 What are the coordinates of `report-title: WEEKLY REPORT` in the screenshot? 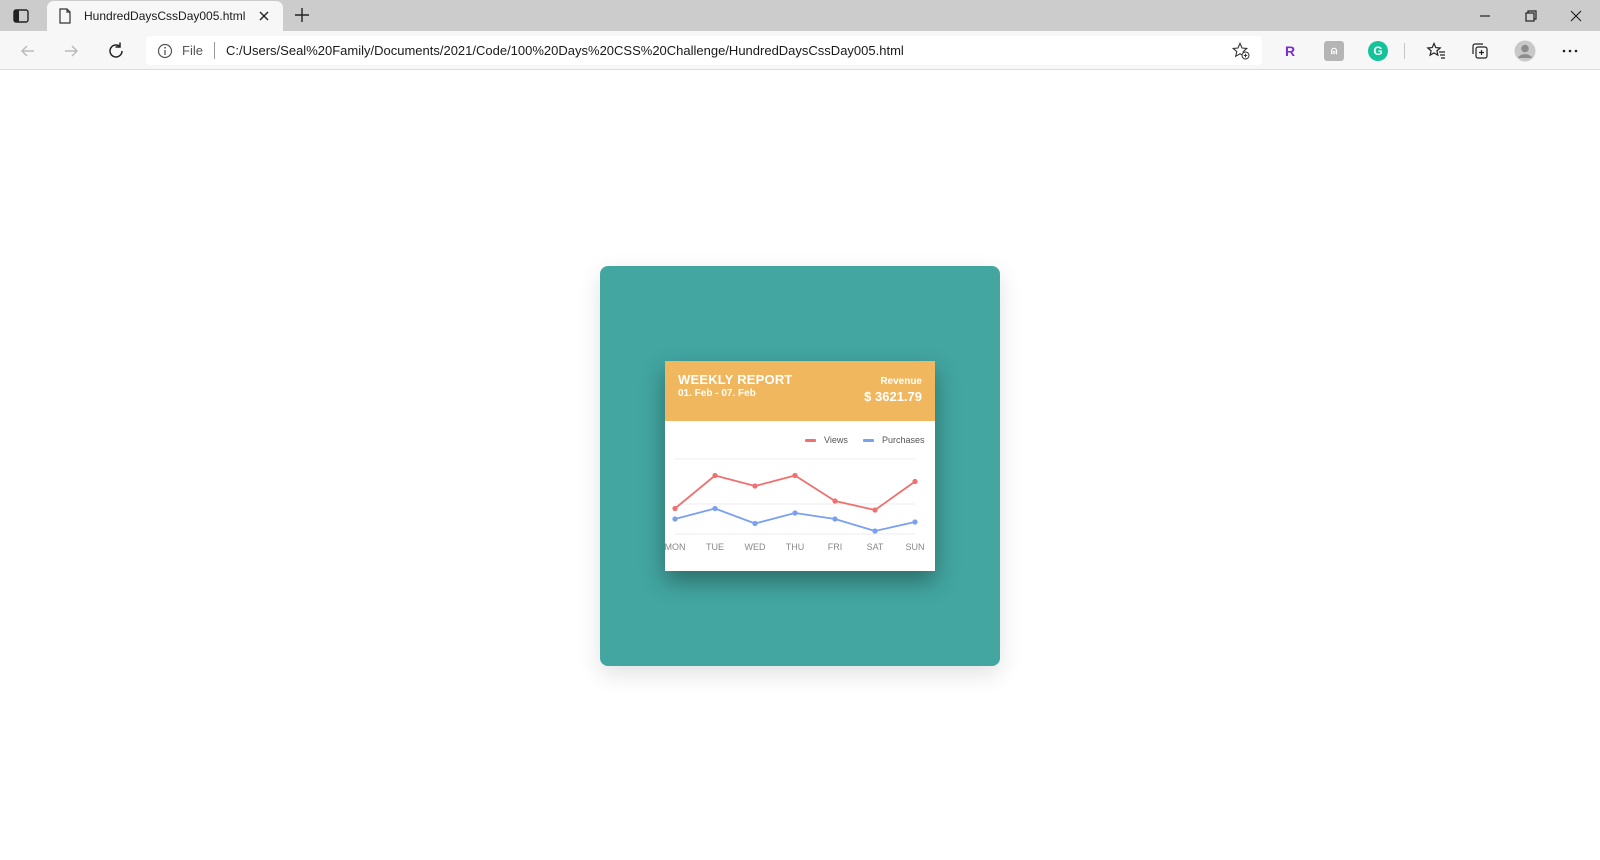 It's located at (735, 379).